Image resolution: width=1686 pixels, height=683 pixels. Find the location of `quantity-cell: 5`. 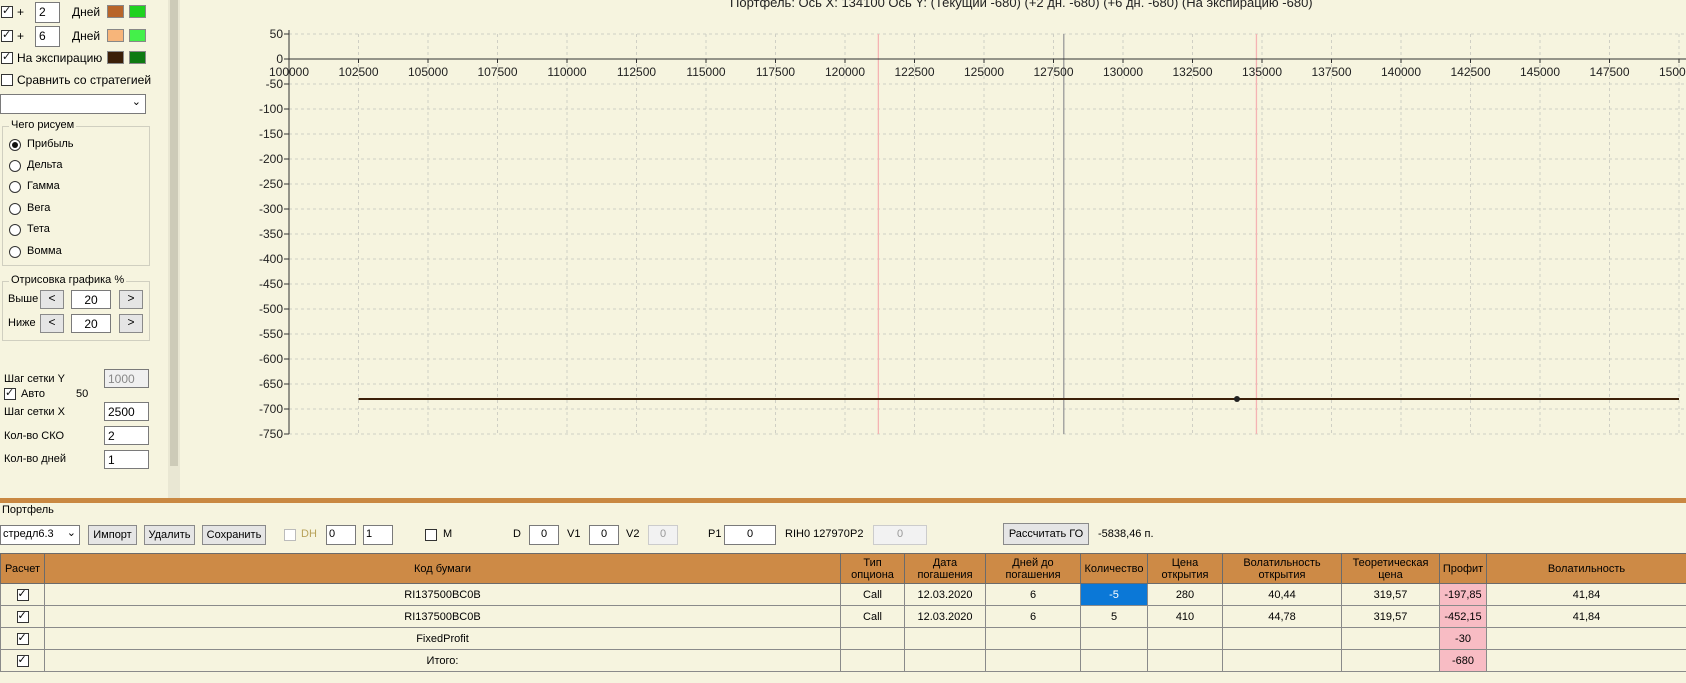

quantity-cell: 5 is located at coordinates (1114, 616).